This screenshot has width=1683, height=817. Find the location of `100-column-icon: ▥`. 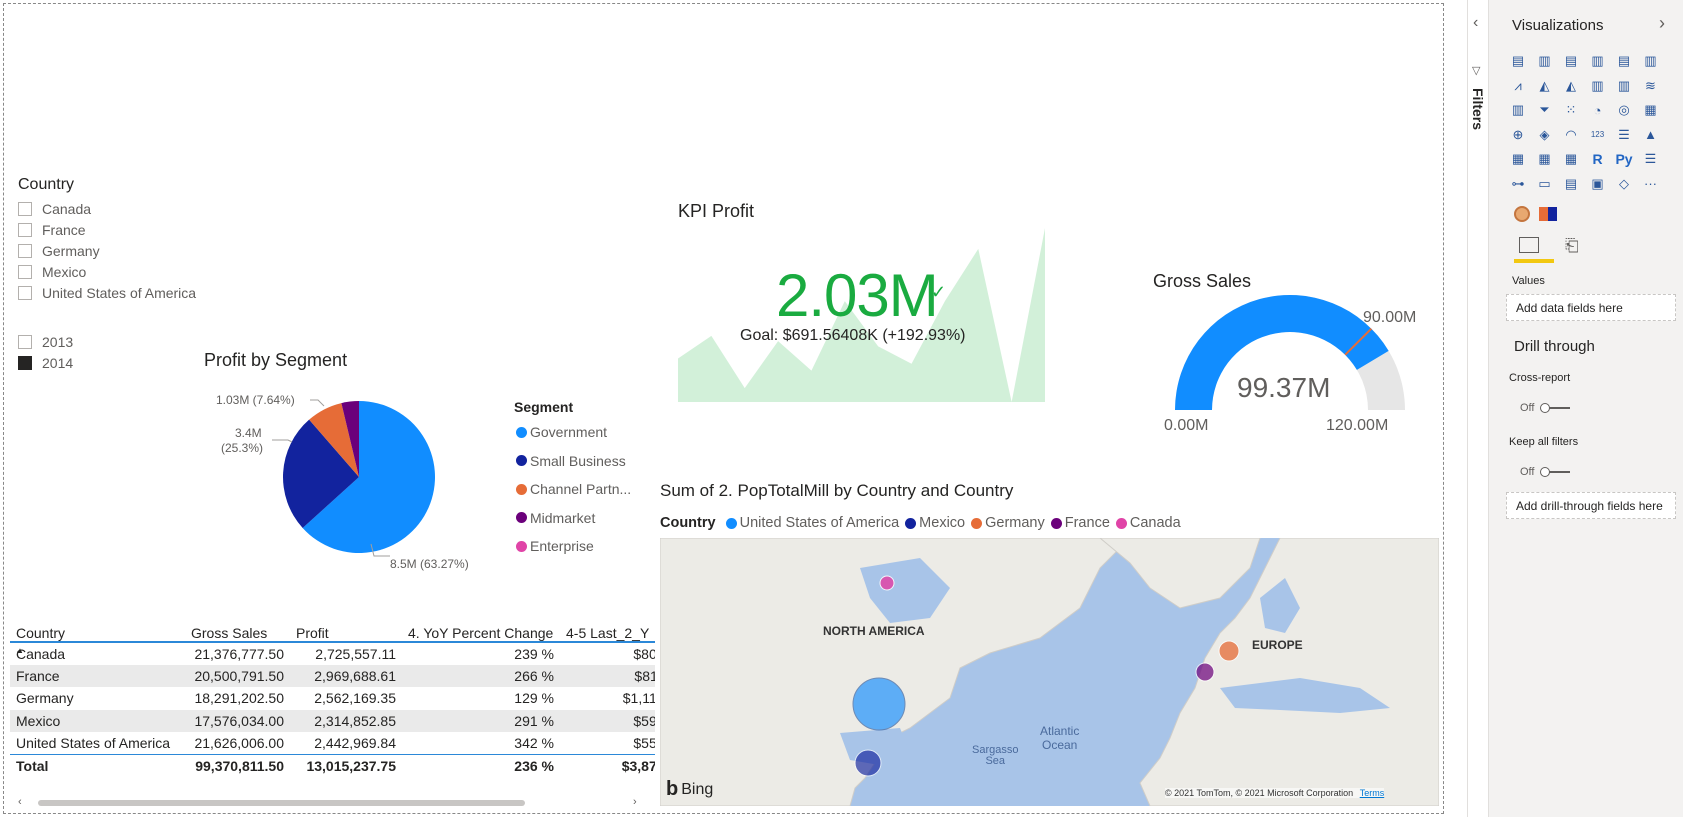

100-column-icon: ▥ is located at coordinates (1651, 61).